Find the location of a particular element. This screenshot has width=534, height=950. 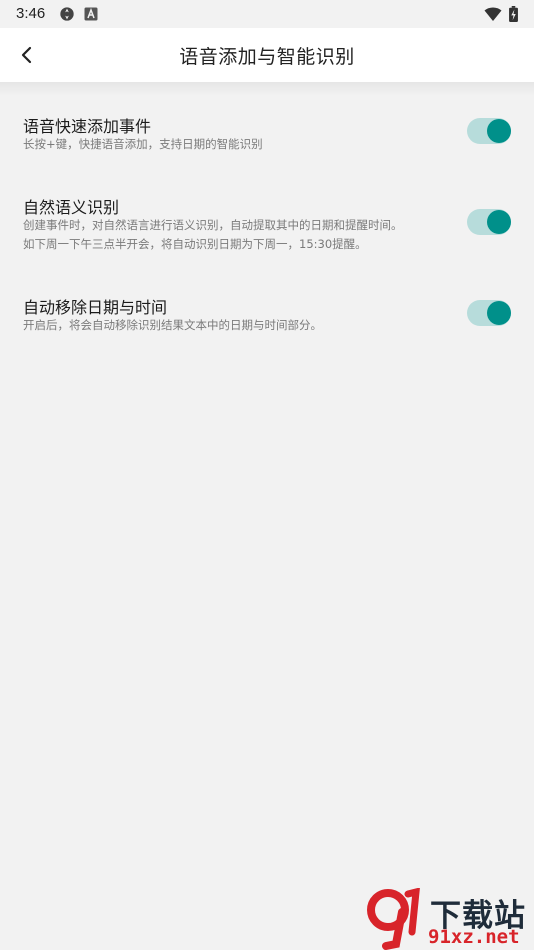

app-bar: 语音添加与智能识别 is located at coordinates (267, 55).